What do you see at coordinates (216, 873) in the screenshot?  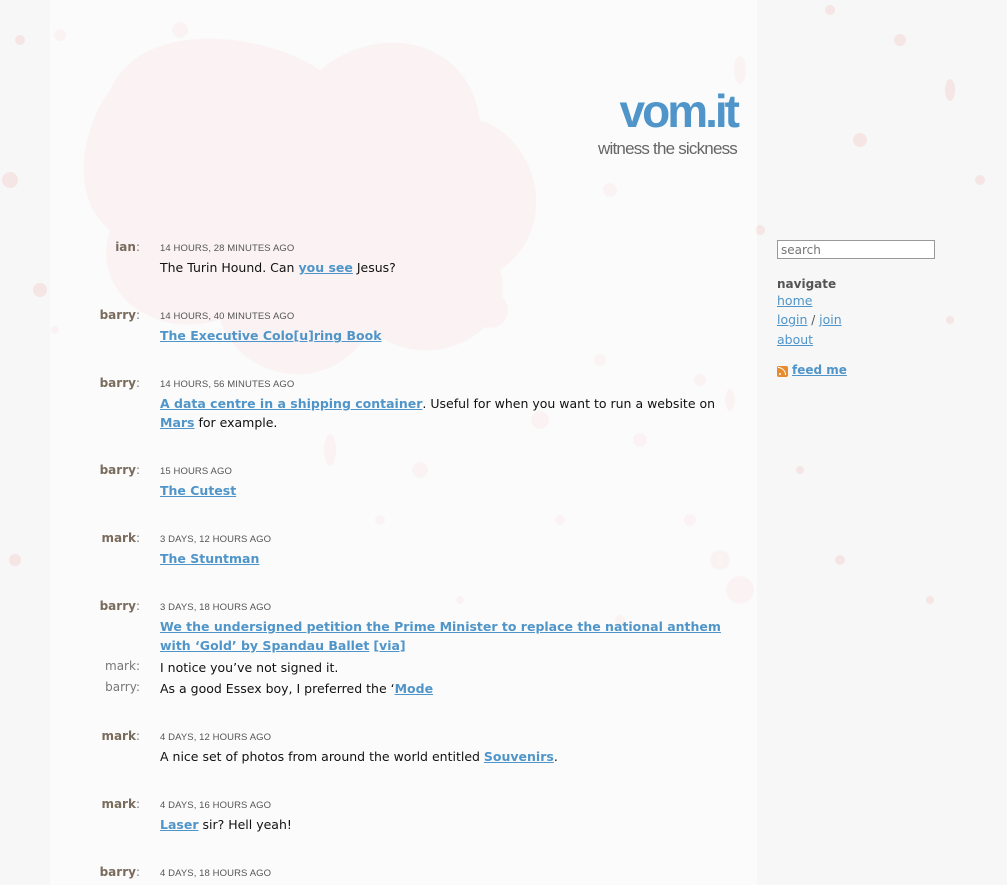 I see `post-timestamp: 4 days, 18 hours ago` at bounding box center [216, 873].